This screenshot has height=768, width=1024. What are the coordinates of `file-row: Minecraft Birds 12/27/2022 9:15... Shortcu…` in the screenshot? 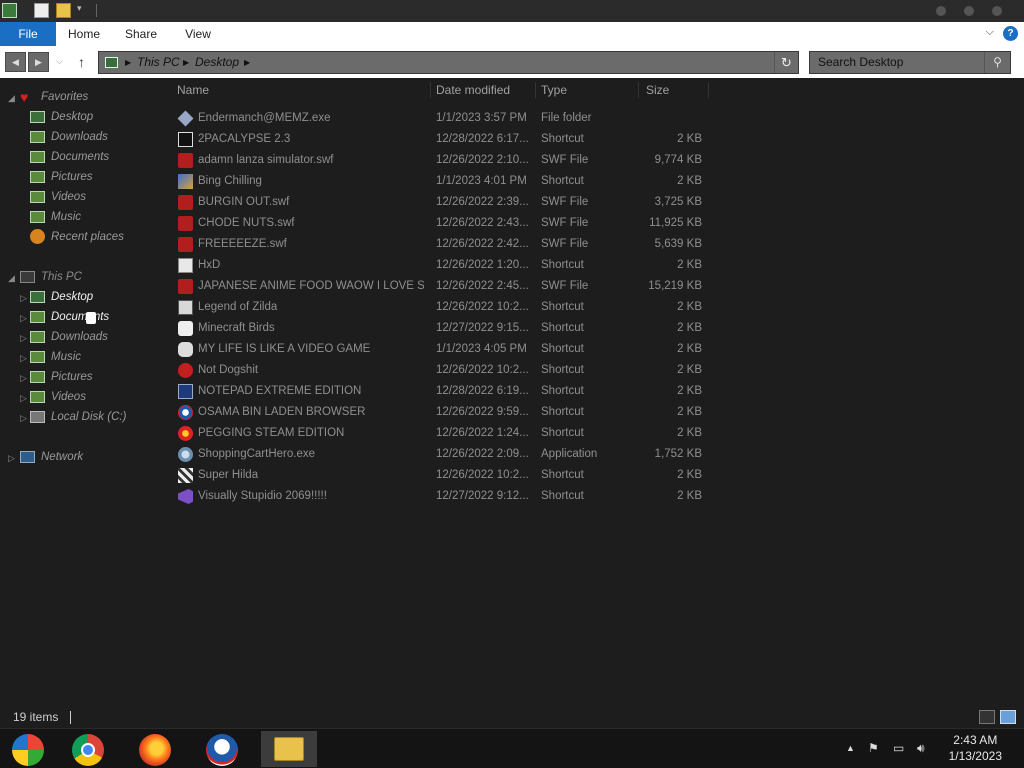 It's located at (442, 328).